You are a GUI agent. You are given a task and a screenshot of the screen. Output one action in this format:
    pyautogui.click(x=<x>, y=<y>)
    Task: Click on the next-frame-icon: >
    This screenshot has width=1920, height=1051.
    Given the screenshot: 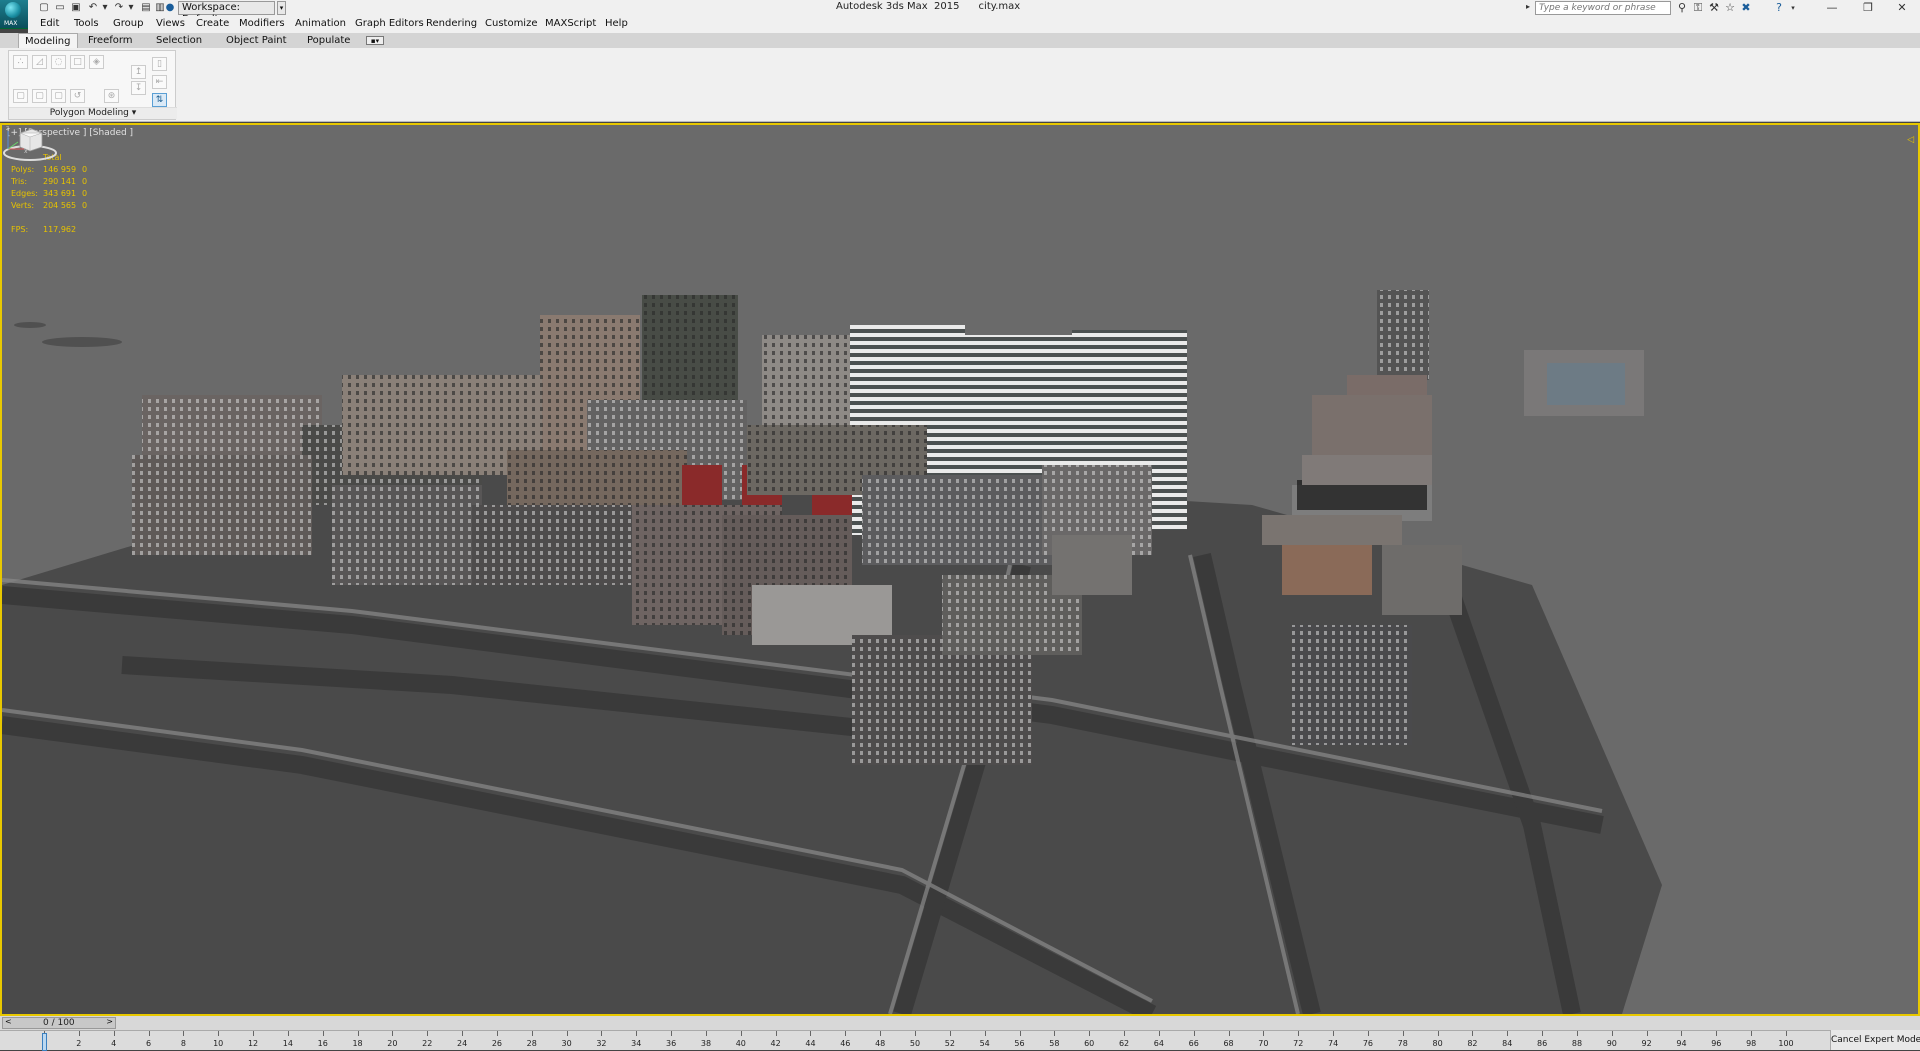 What is the action you would take?
    pyautogui.click(x=109, y=1021)
    